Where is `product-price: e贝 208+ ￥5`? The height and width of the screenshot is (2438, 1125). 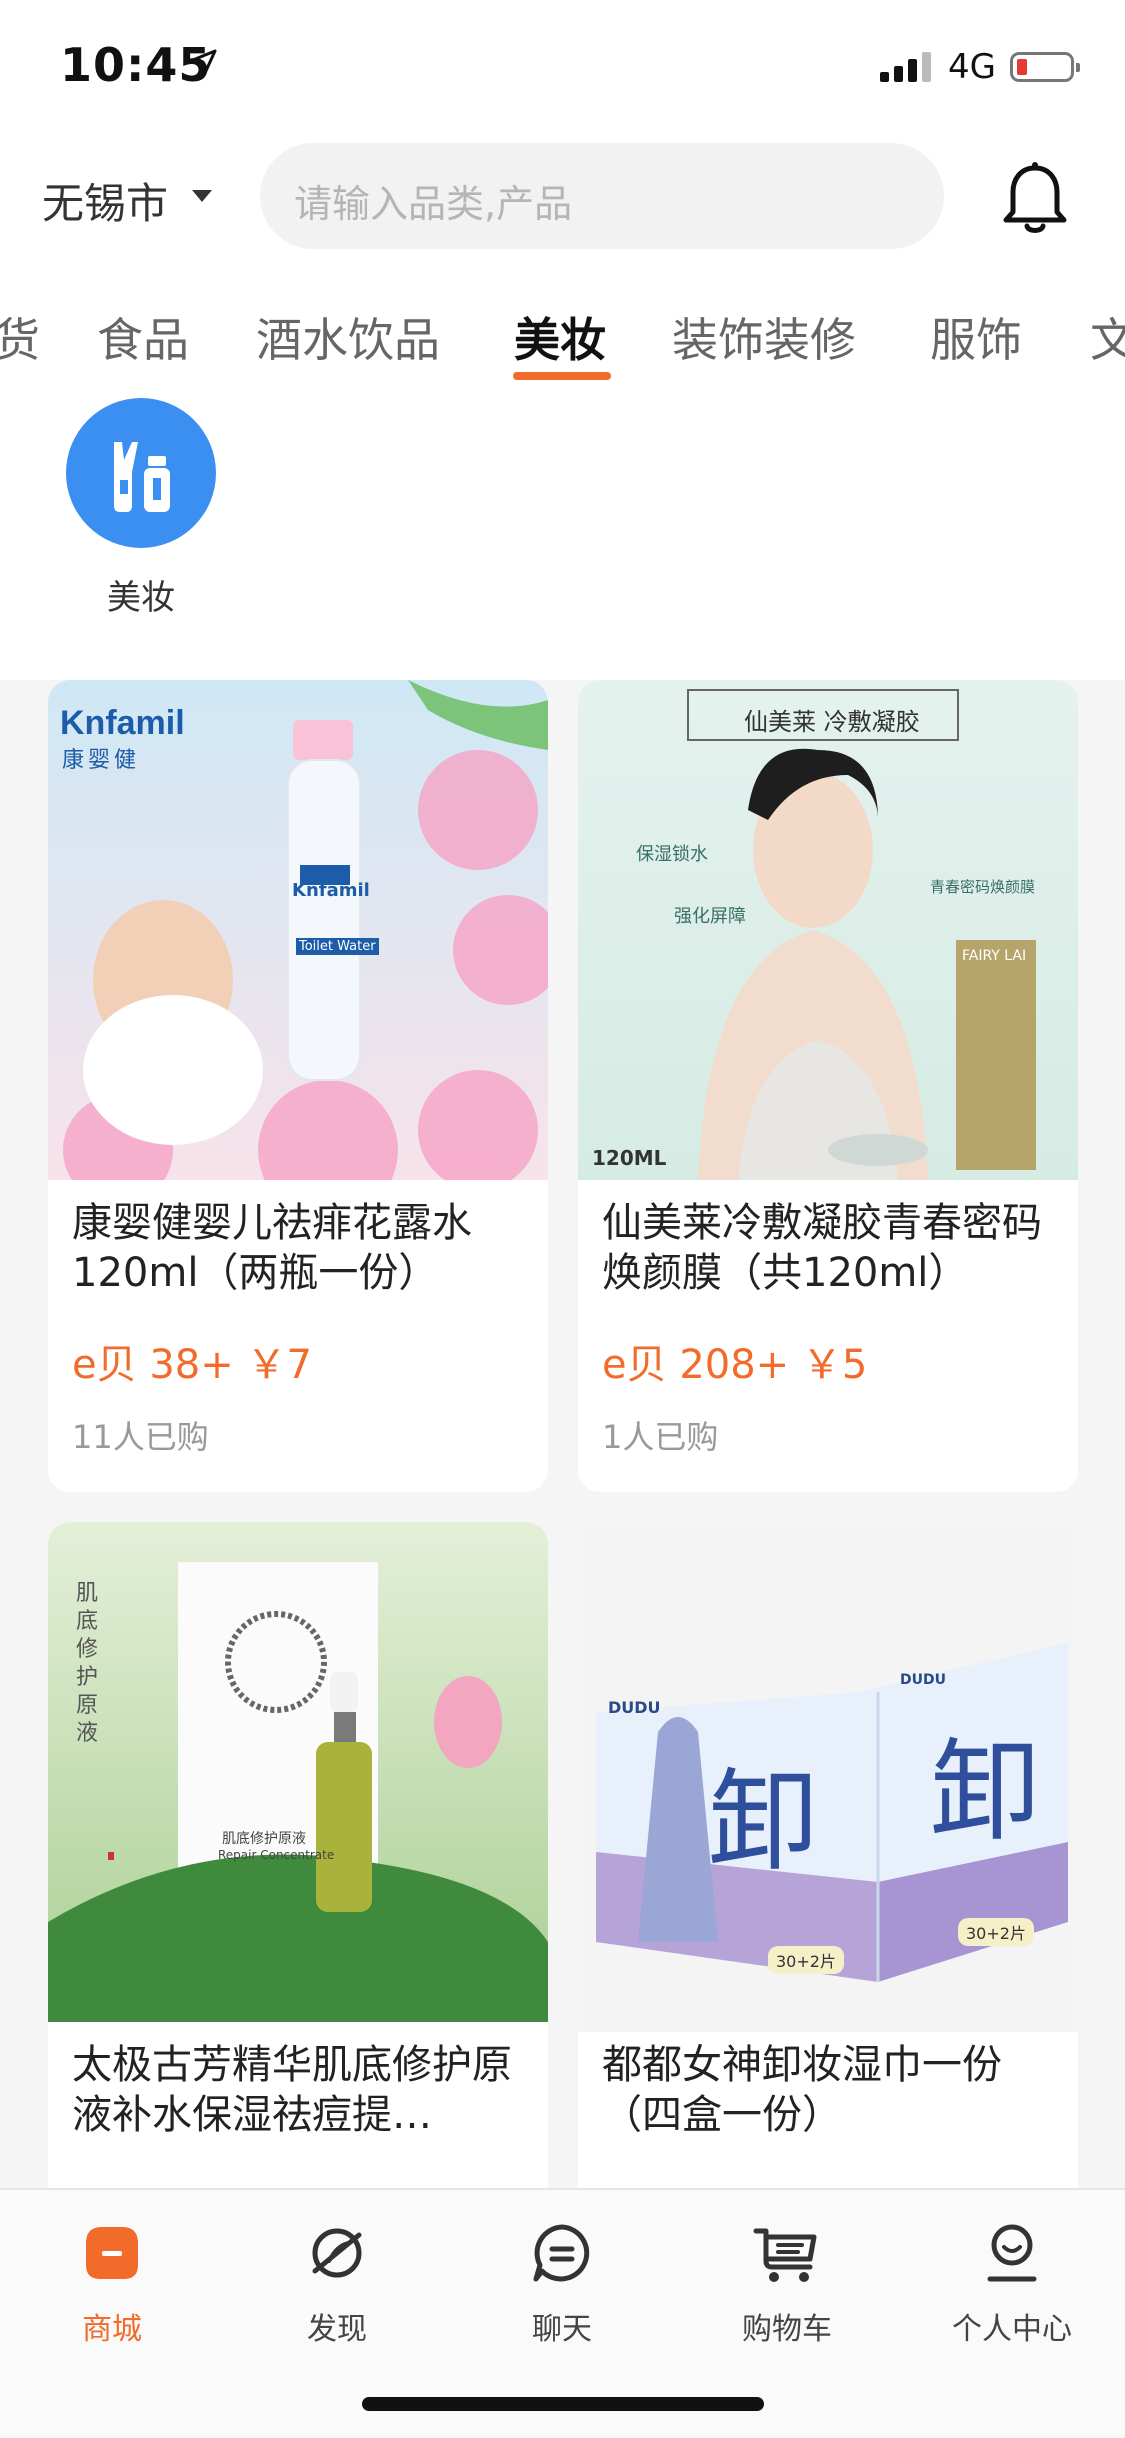 product-price: e贝 208+ ￥5 is located at coordinates (735, 1365).